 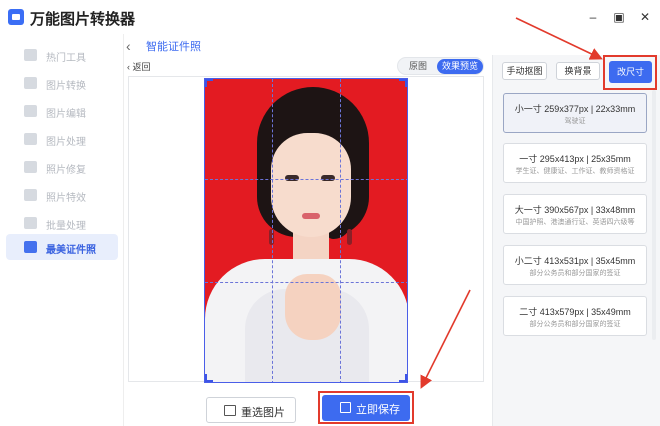 I want to click on size-option-card: 一寸 295x413px | 25x35mm 学生证、健康证、工作证、教师资格证, so click(x=575, y=163).